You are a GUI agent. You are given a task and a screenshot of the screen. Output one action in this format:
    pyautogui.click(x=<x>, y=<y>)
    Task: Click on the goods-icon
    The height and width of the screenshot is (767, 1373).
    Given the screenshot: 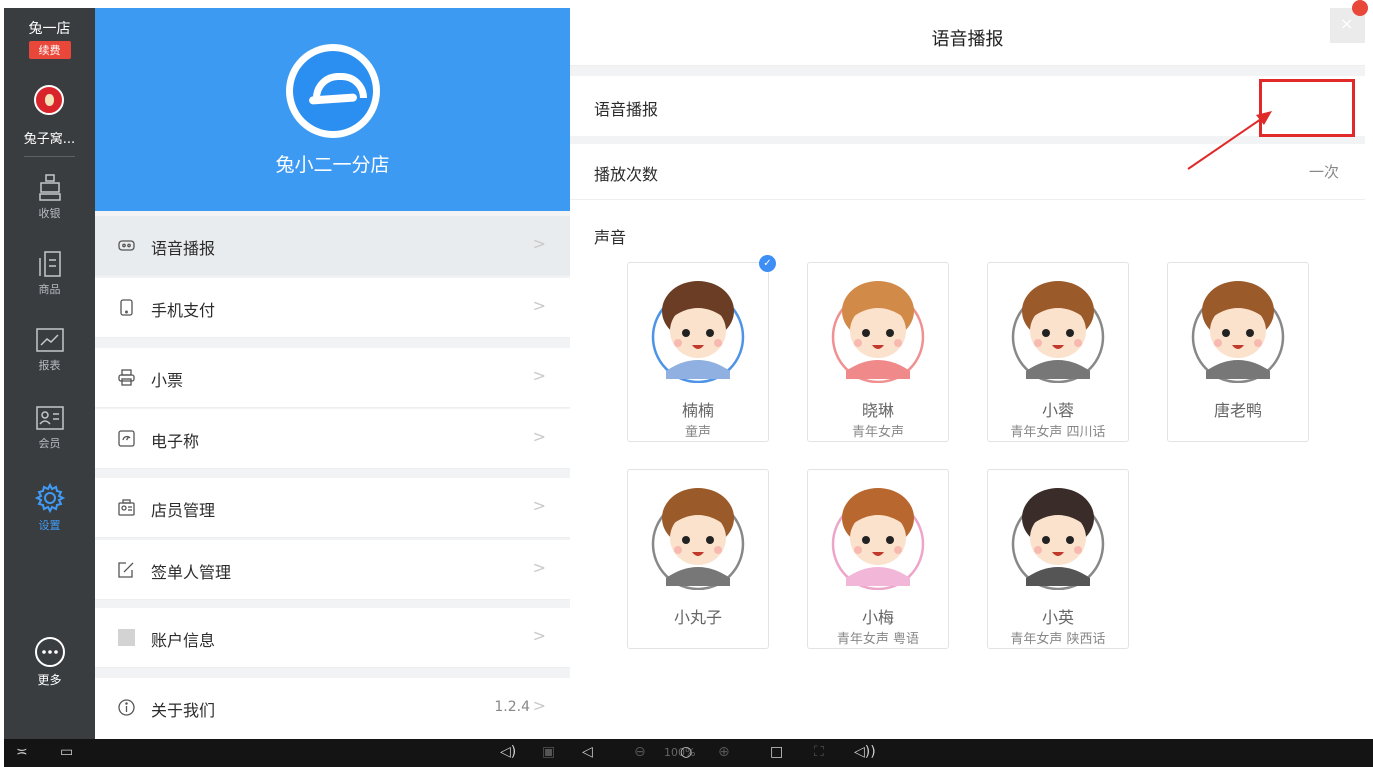 What is the action you would take?
    pyautogui.click(x=49, y=264)
    